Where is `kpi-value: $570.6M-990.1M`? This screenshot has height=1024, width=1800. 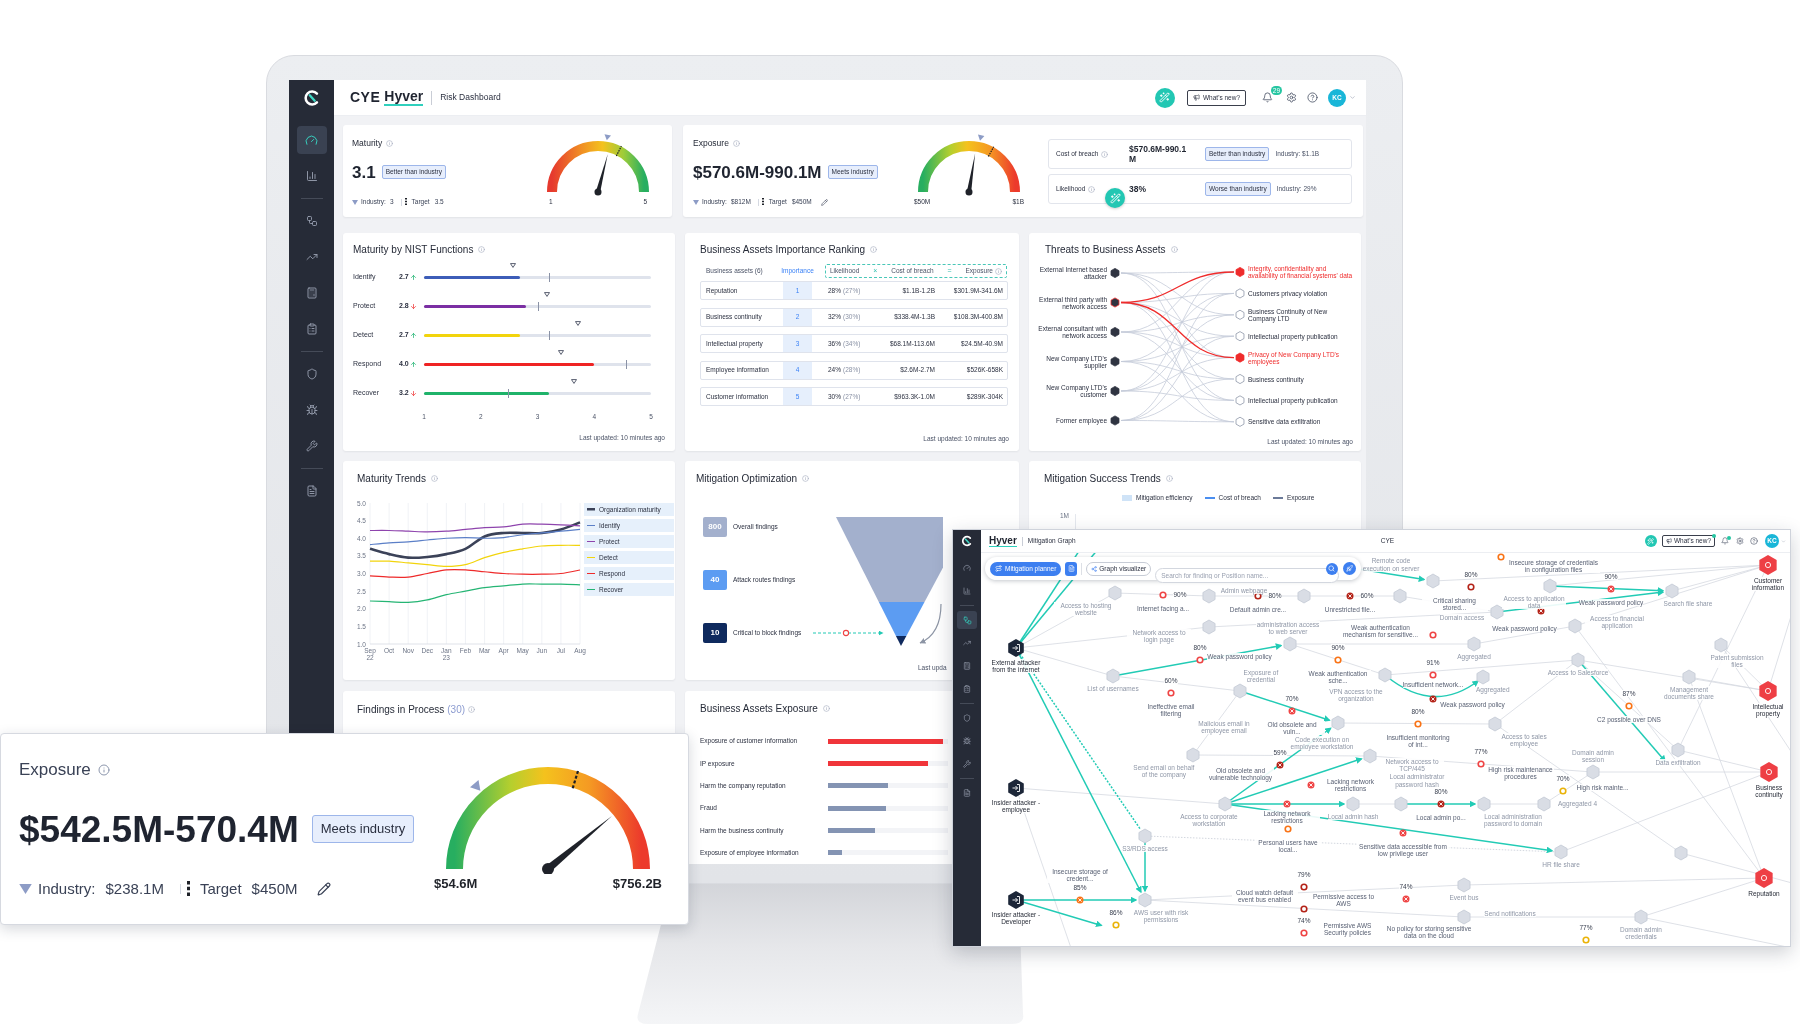
kpi-value: $570.6M-990.1M is located at coordinates (757, 172).